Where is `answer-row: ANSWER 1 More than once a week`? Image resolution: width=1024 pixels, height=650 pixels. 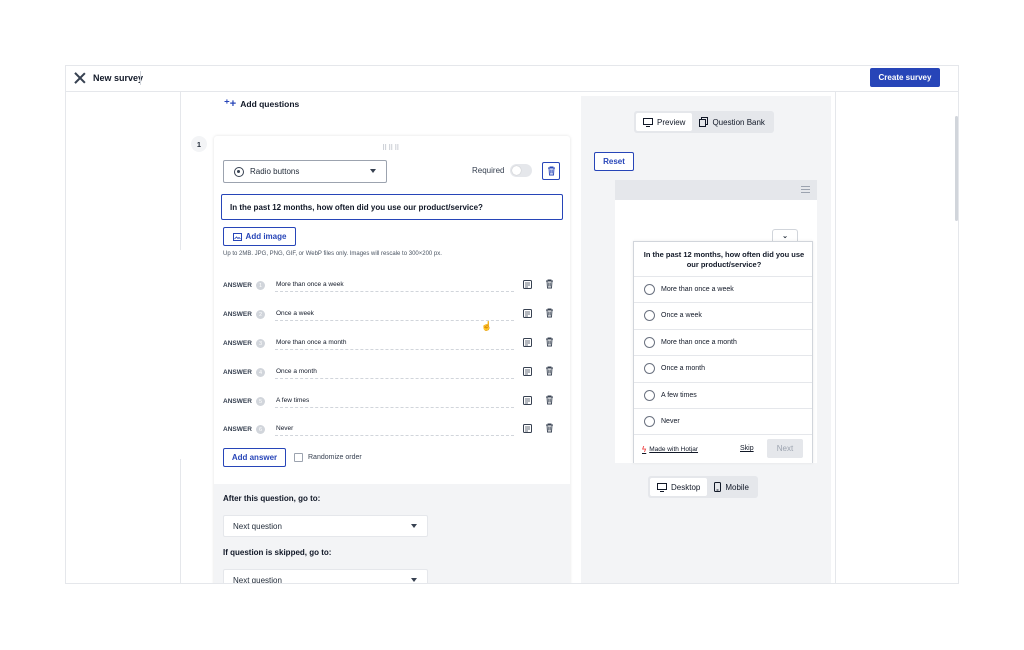
answer-row: ANSWER 1 More than once a week is located at coordinates (393, 287).